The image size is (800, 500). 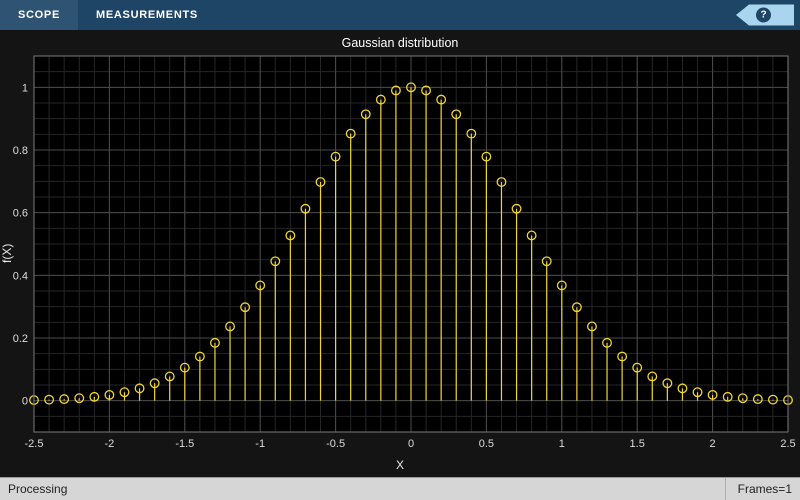 I want to click on svg-text: -1.5, so click(x=184, y=444).